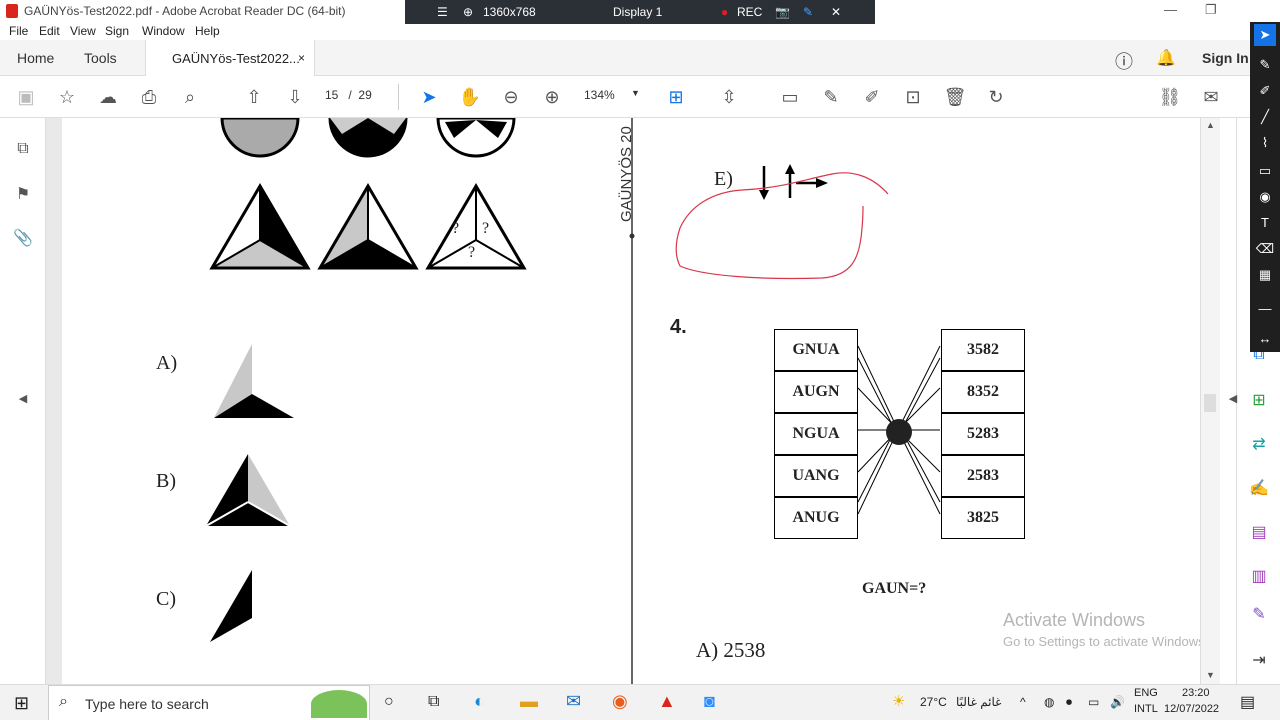  What do you see at coordinates (479, 701) in the screenshot?
I see `edge-icon: ◐` at bounding box center [479, 701].